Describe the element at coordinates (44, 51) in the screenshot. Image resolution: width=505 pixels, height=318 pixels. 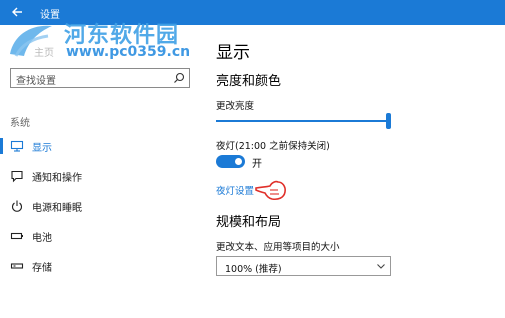
I see `home-label: 主页` at that location.